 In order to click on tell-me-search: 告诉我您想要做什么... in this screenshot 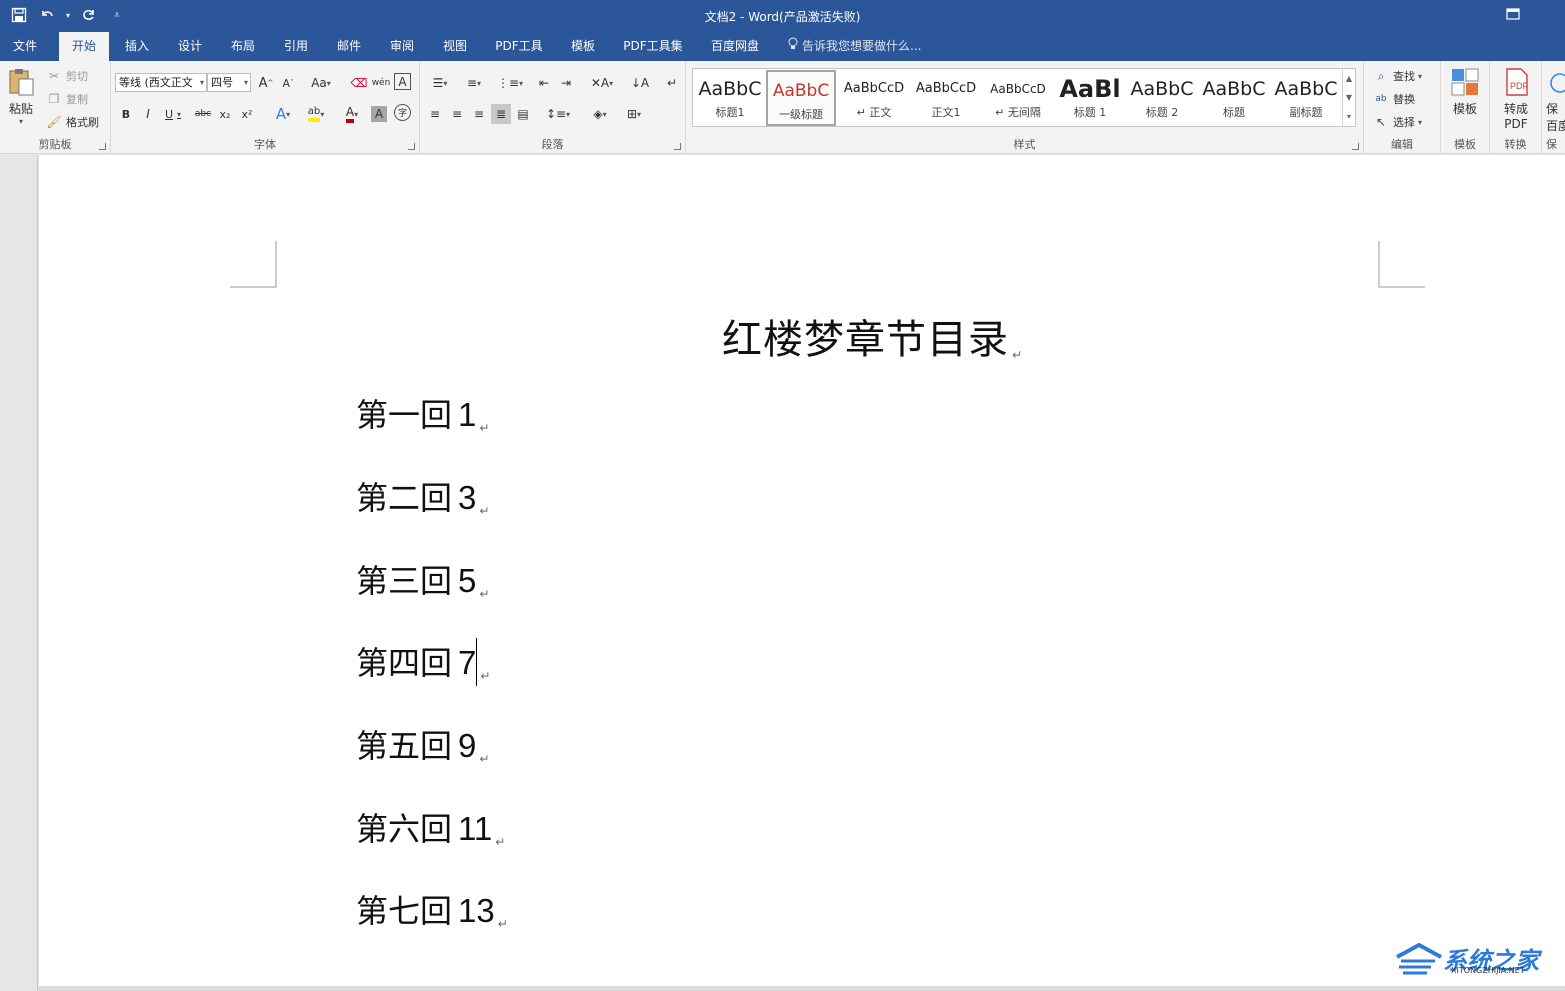, I will do `click(854, 46)`.